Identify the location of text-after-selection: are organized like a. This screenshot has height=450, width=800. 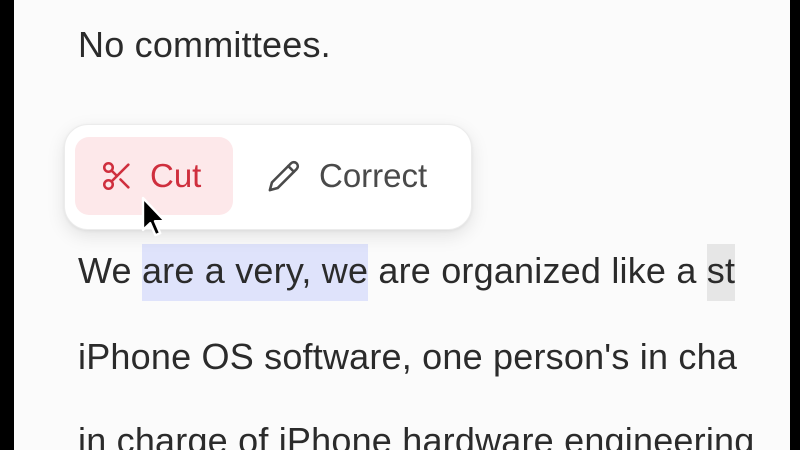
(537, 270).